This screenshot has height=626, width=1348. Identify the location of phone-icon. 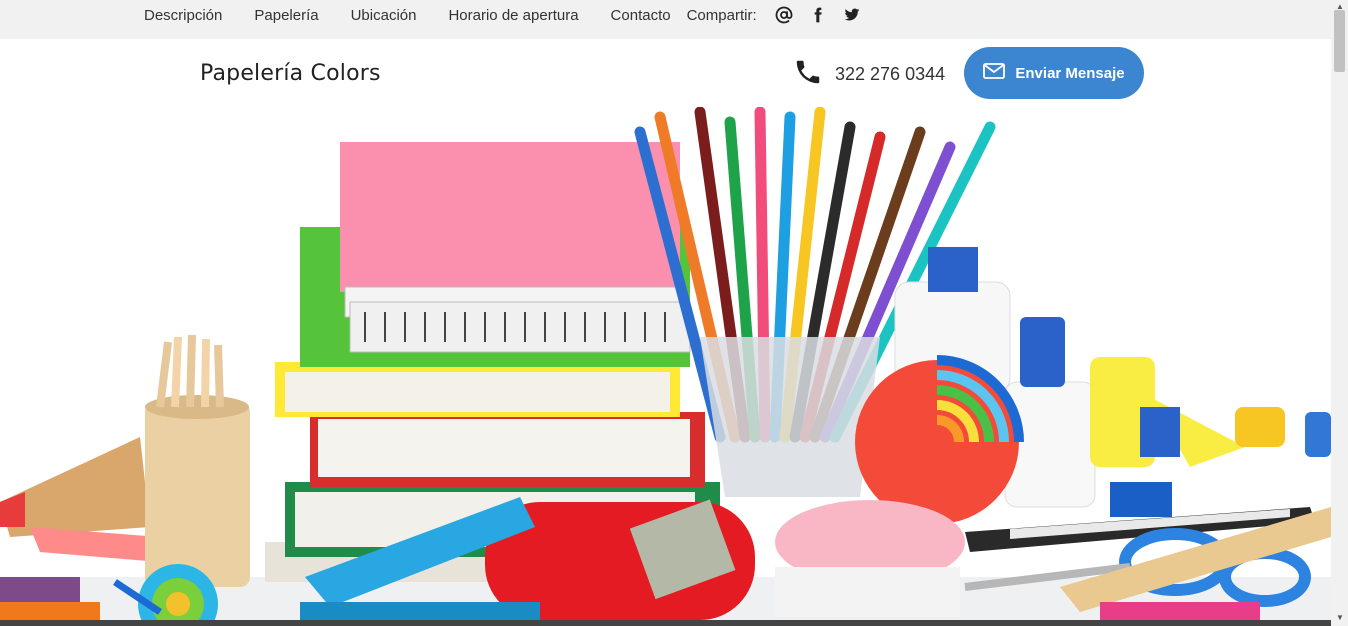
(808, 74).